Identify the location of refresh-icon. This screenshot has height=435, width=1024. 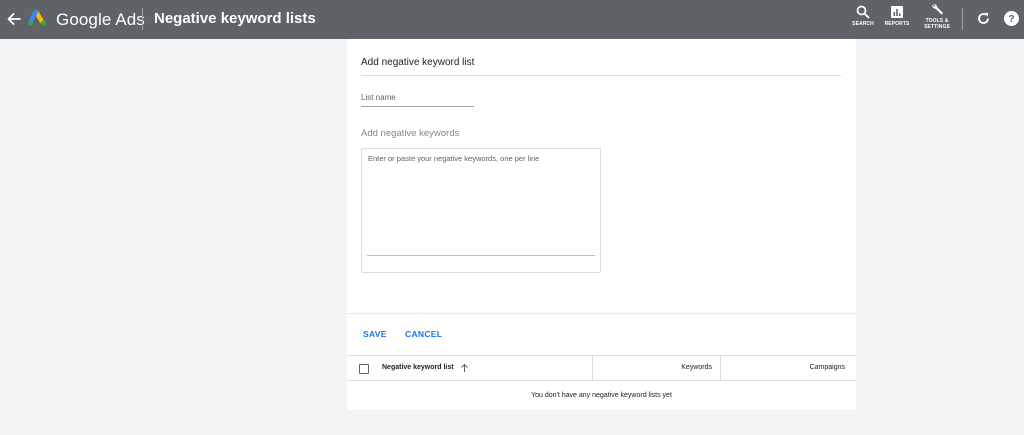
(983, 18).